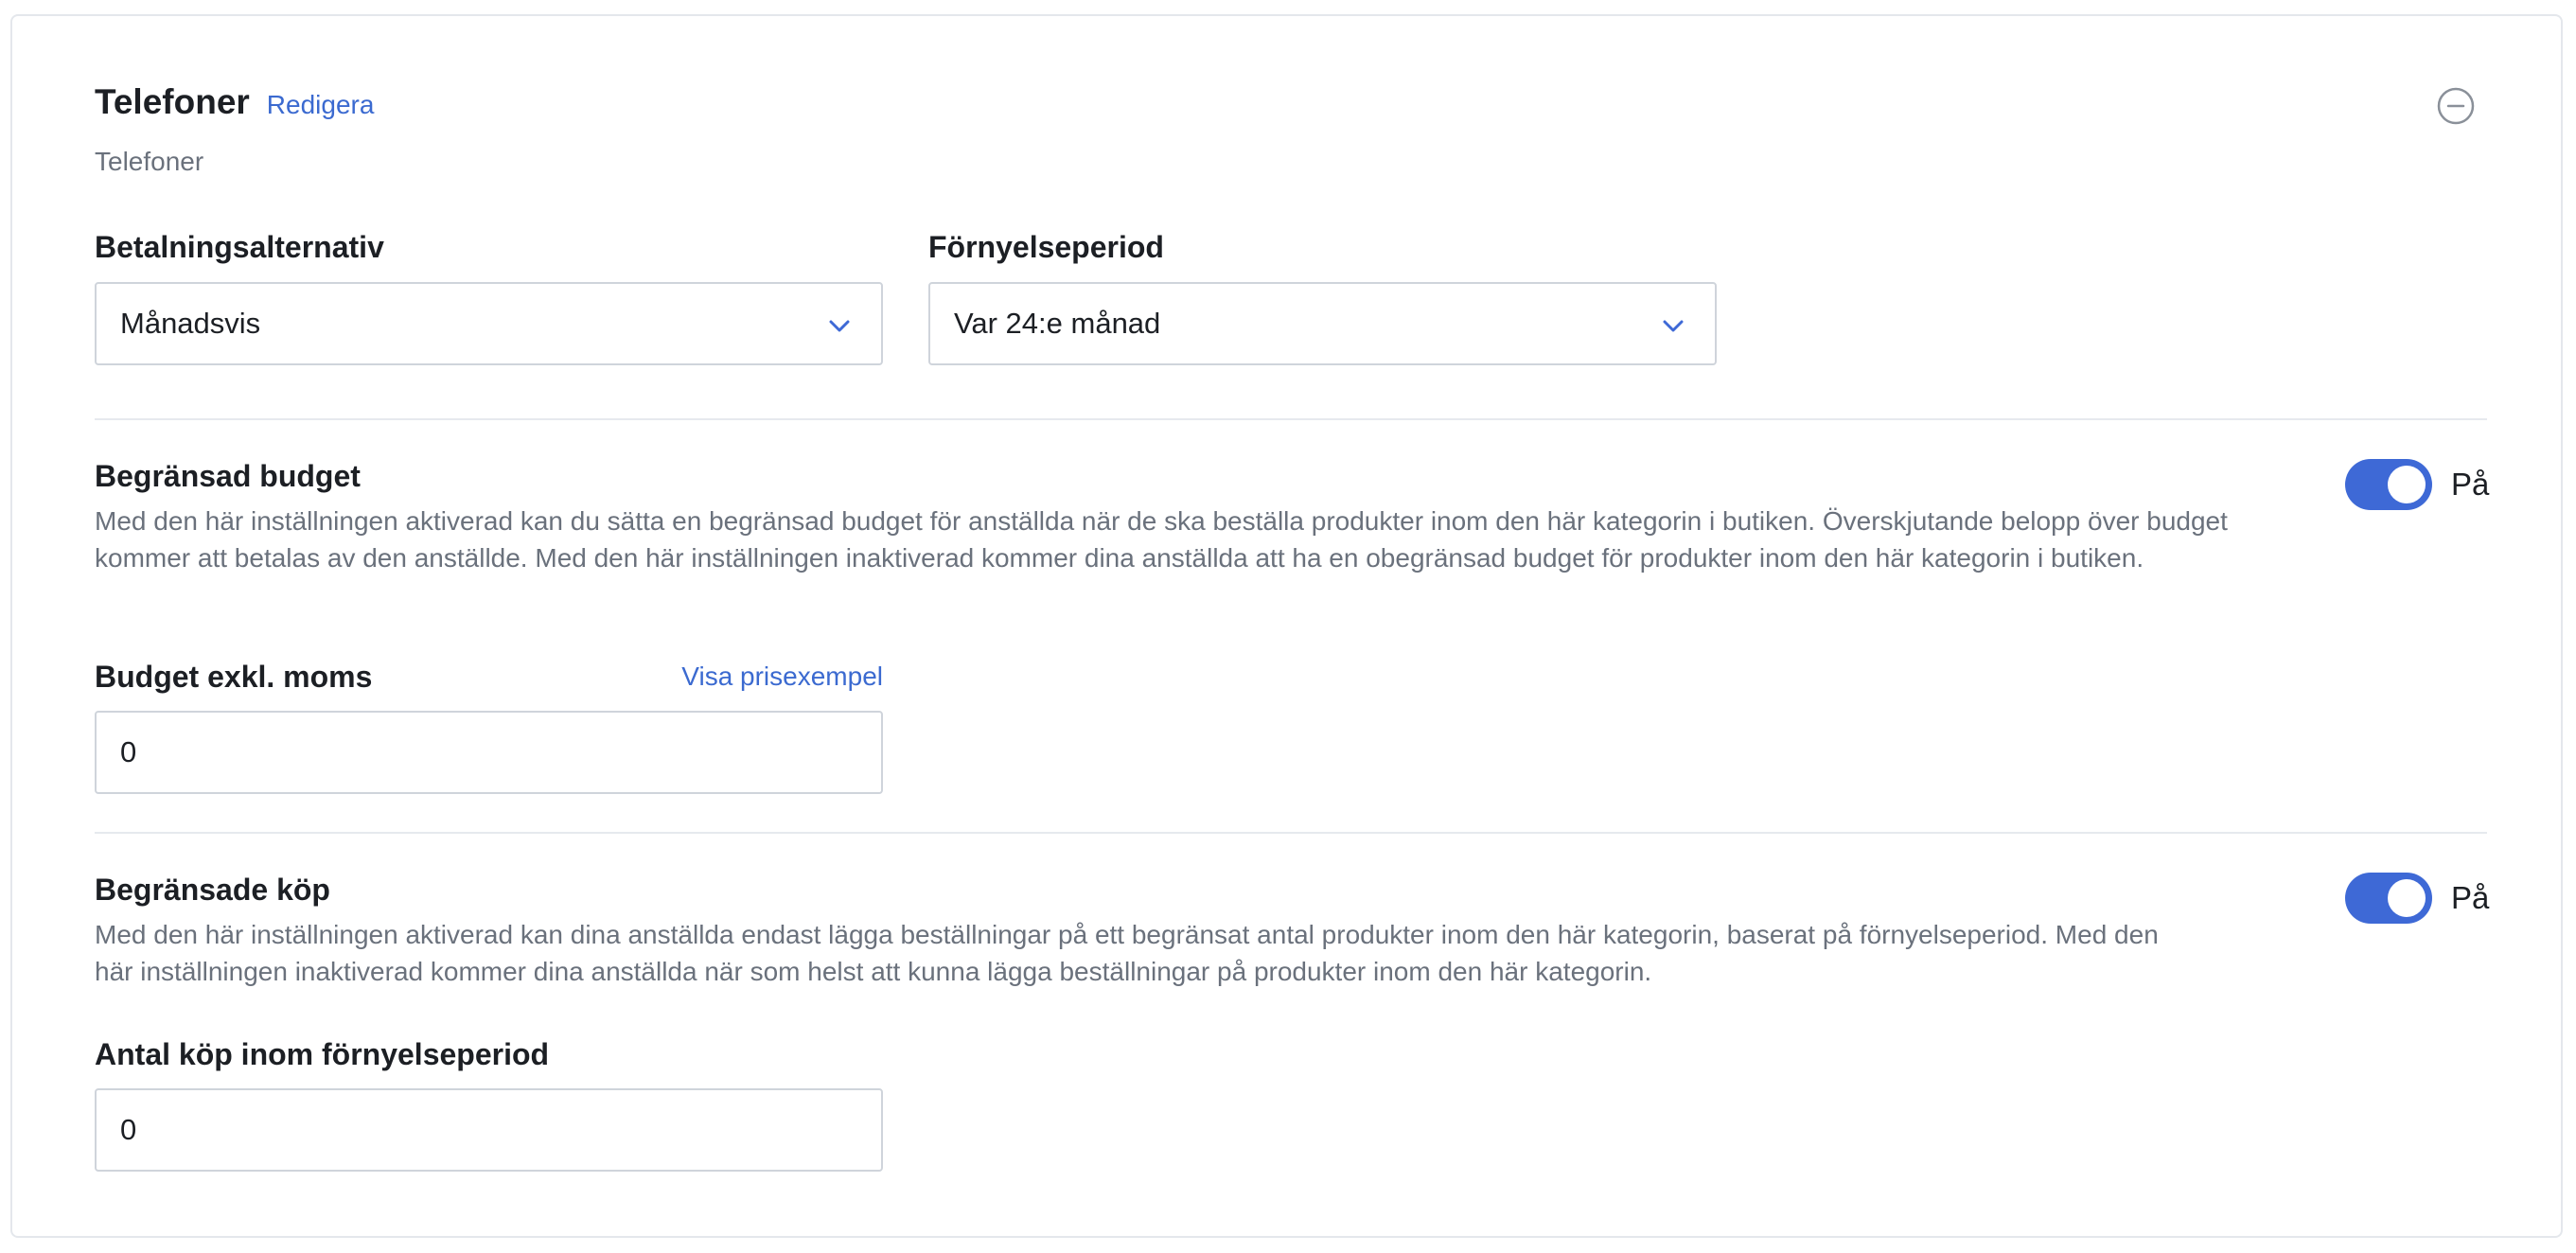 This screenshot has width=2576, height=1253. Describe the element at coordinates (489, 1130) in the screenshot. I see `purchase-count-input: 0` at that location.